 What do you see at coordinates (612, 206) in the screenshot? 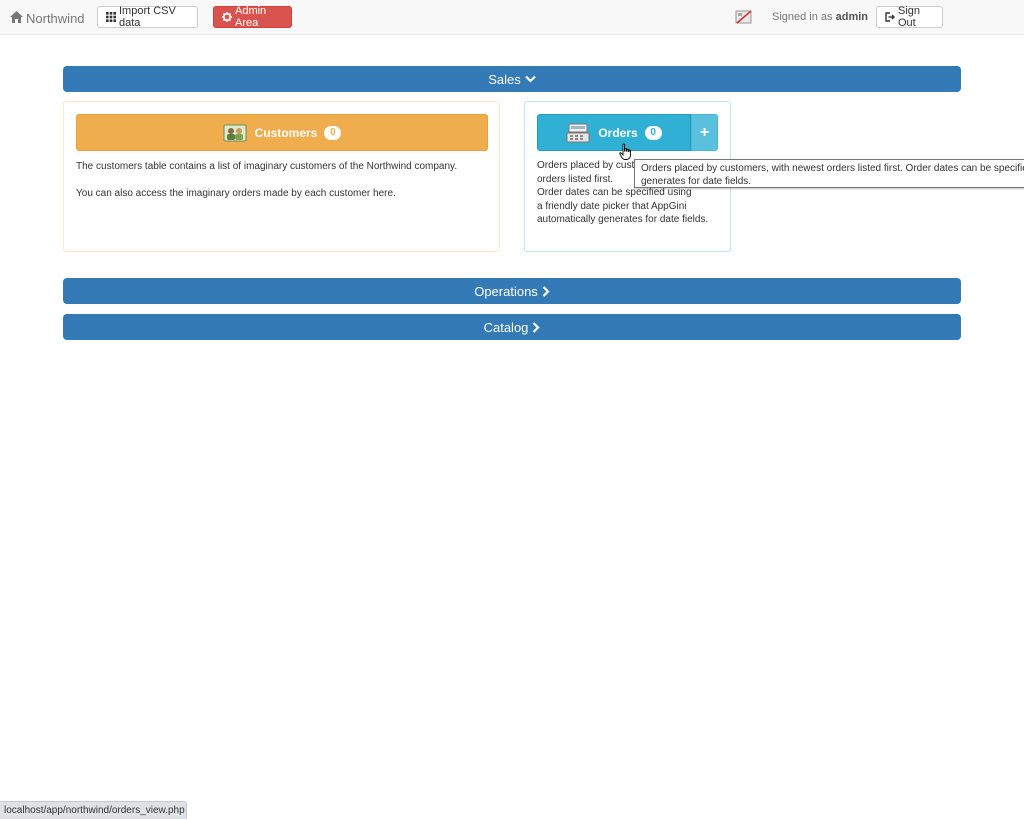
I see `orders-desc-l4: a friendly date picker that AppGini` at bounding box center [612, 206].